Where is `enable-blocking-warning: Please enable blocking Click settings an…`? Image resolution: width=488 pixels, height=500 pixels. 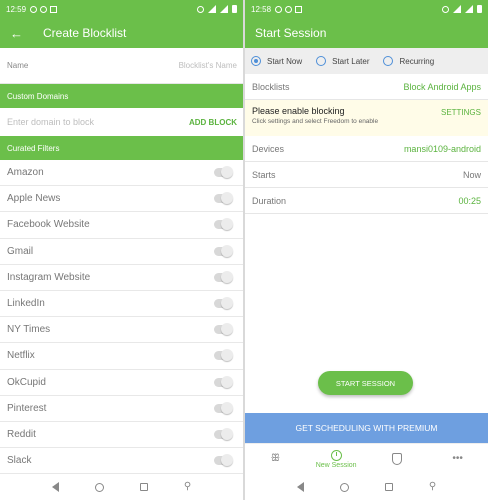
enable-blocking-warning: Please enable blocking Click settings an… is located at coordinates (366, 118).